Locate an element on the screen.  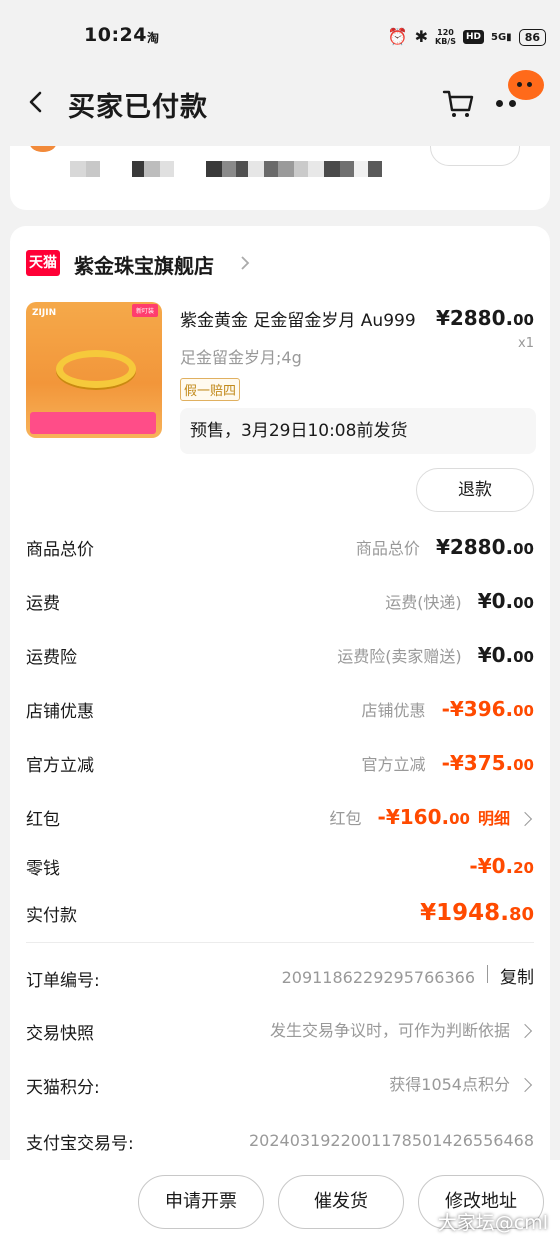
row-hint: 官方立减 is located at coordinates (393, 764).